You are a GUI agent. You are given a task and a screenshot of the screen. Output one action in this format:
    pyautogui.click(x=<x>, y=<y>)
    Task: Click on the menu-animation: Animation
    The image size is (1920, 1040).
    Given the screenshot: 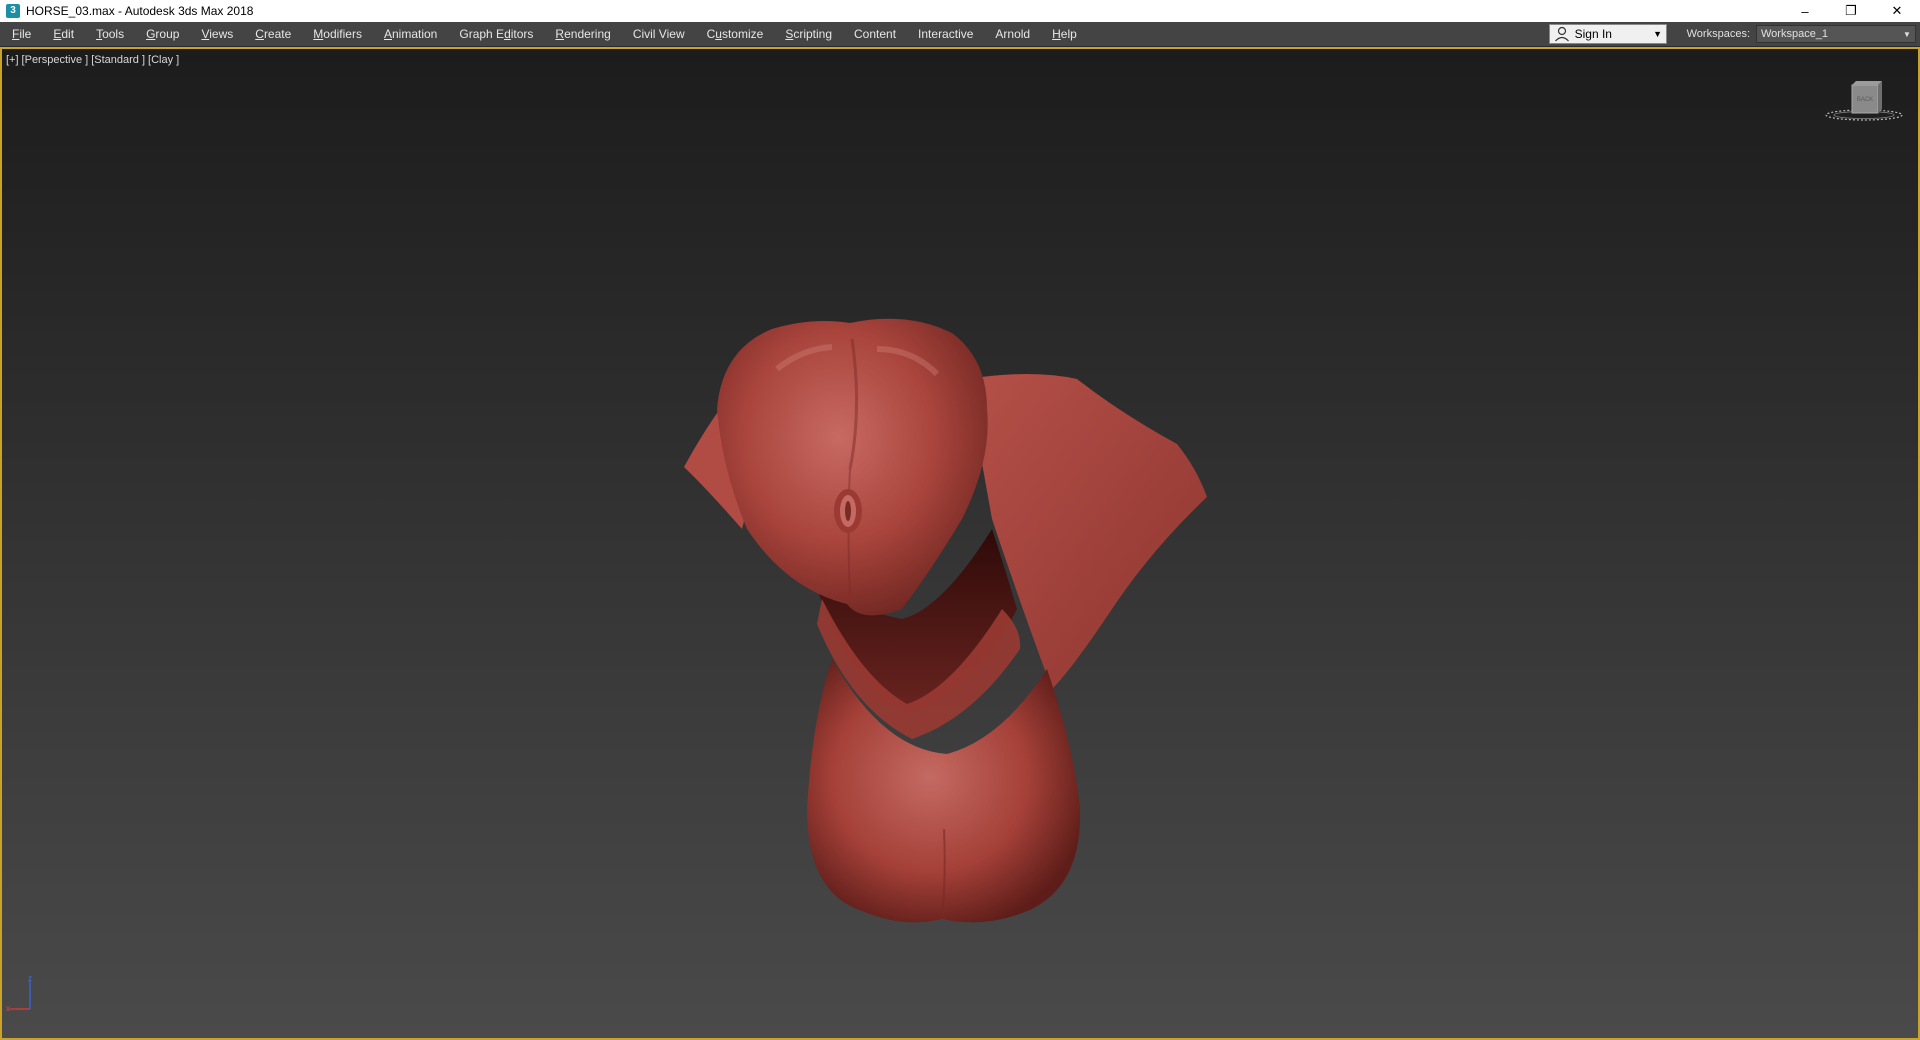 What is the action you would take?
    pyautogui.click(x=410, y=34)
    